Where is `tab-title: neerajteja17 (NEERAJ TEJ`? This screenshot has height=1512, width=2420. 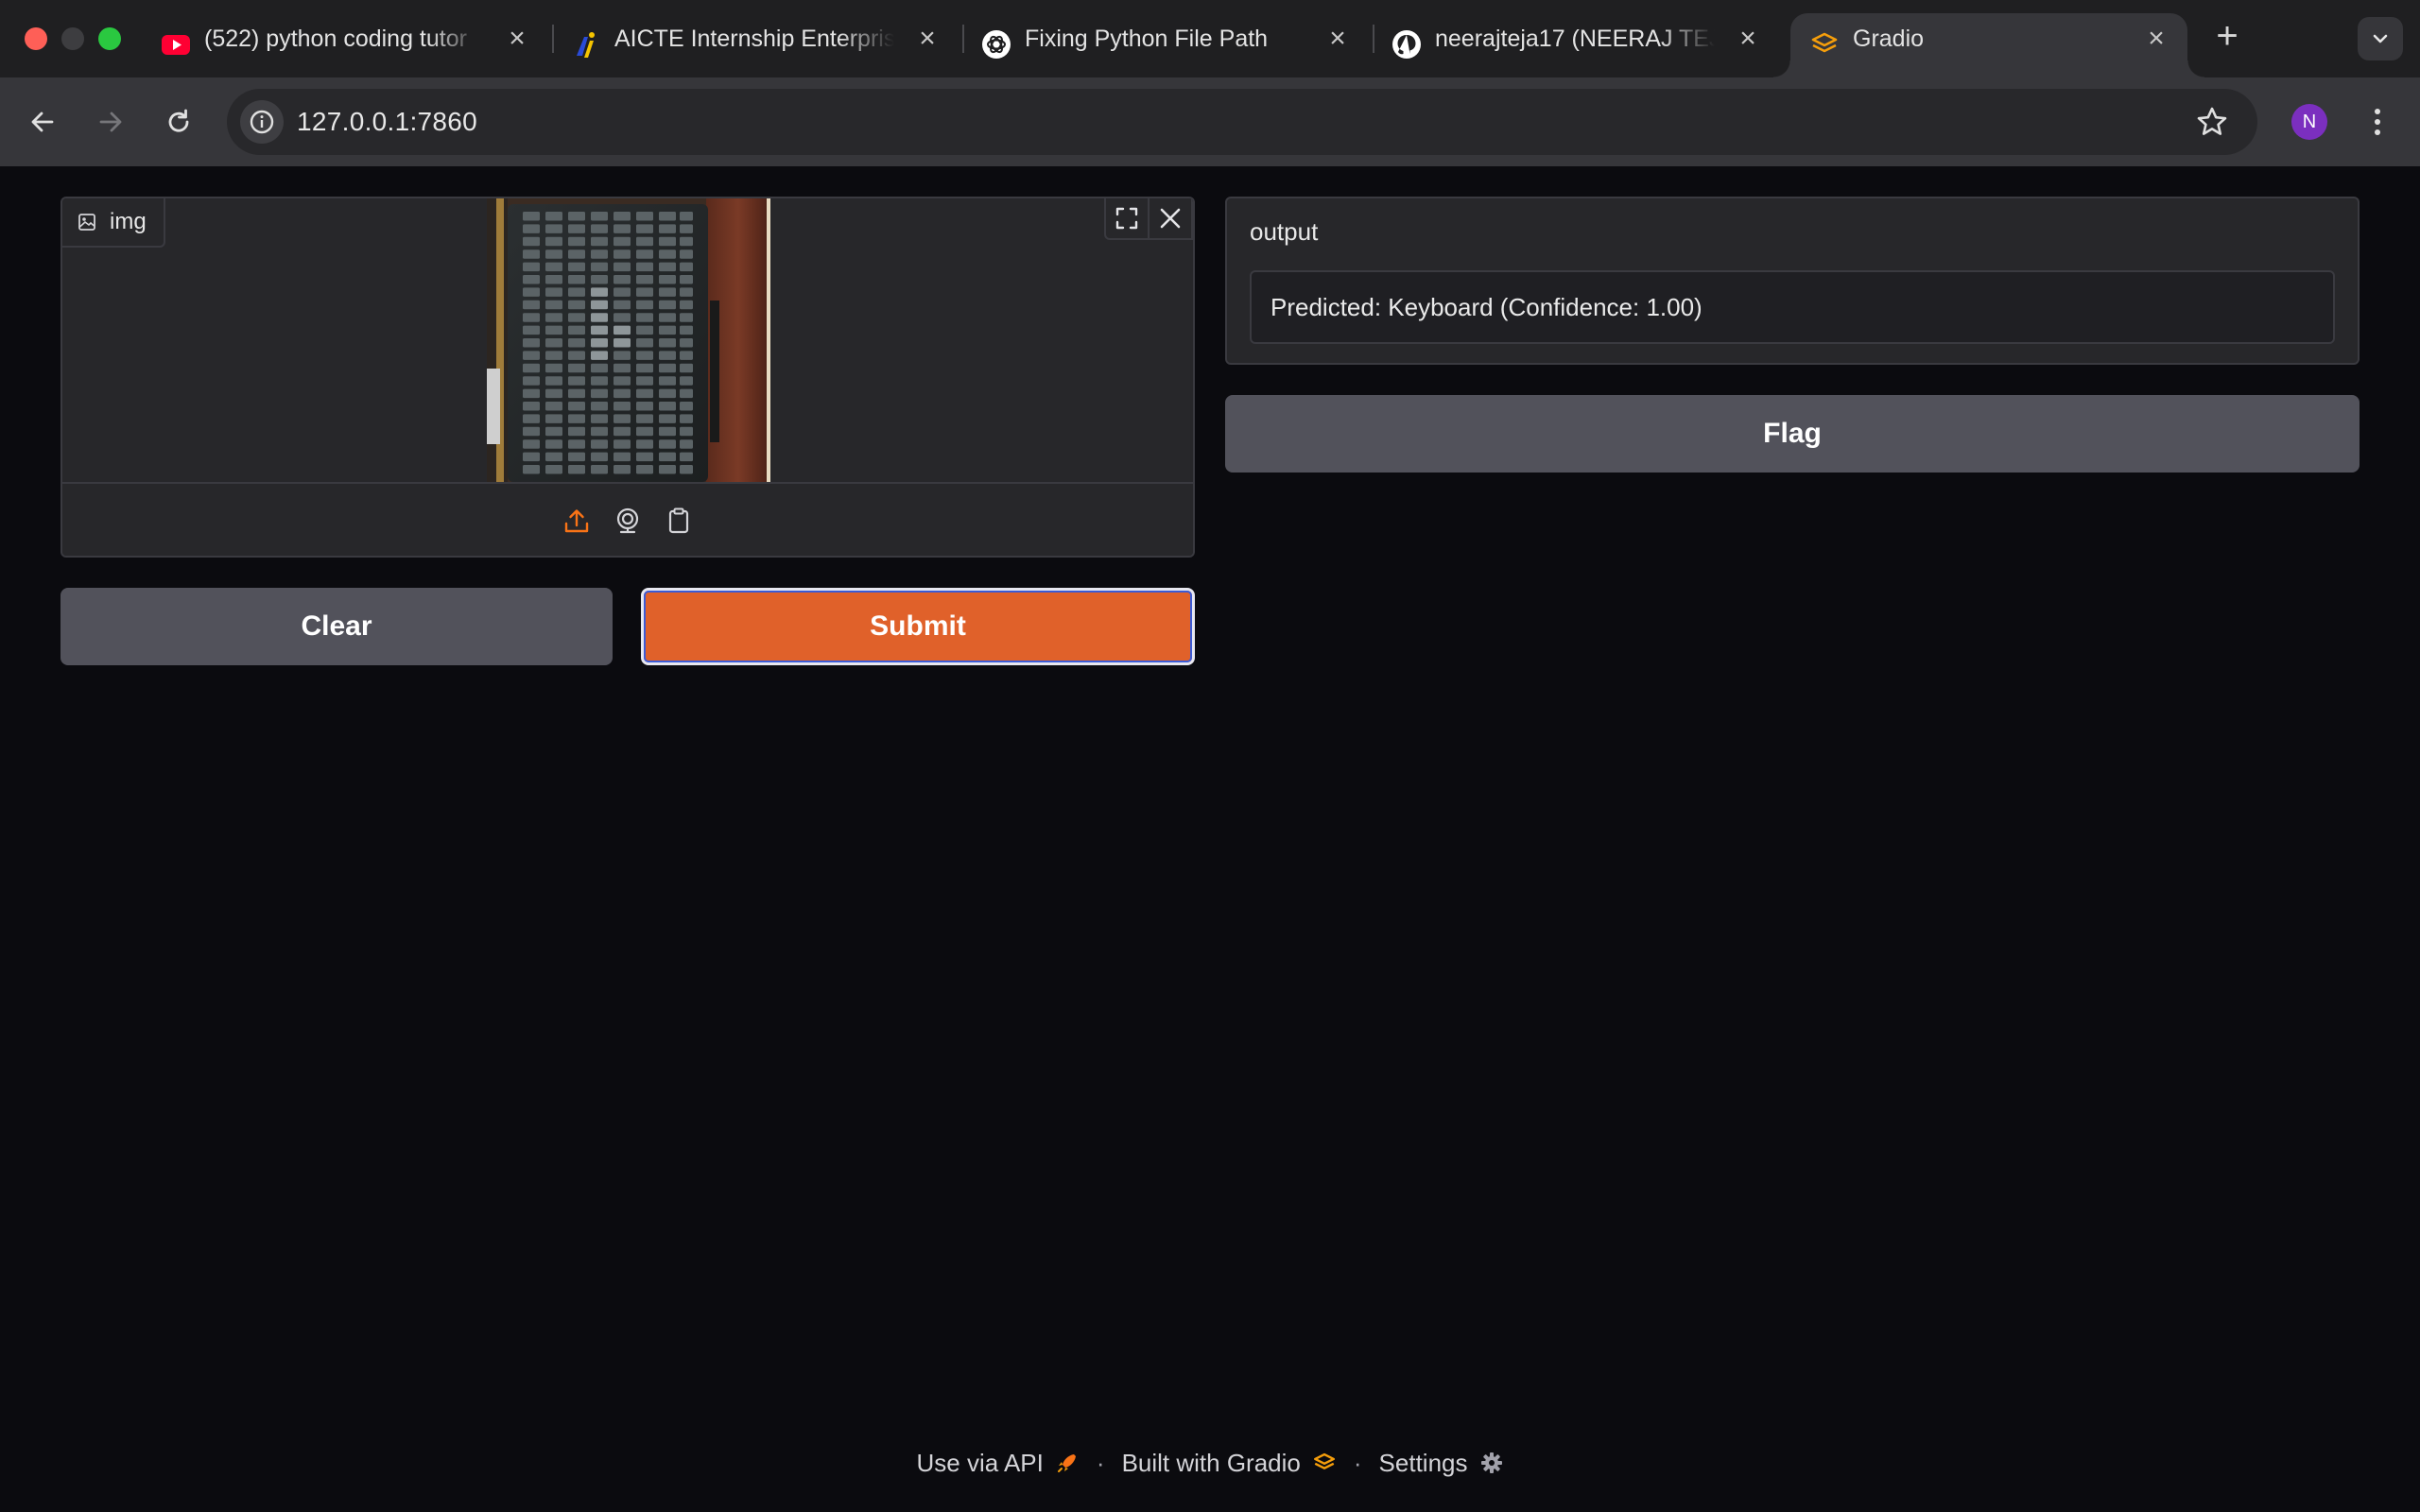
tab-title: neerajteja17 (NEERAJ TEJ is located at coordinates (1575, 39).